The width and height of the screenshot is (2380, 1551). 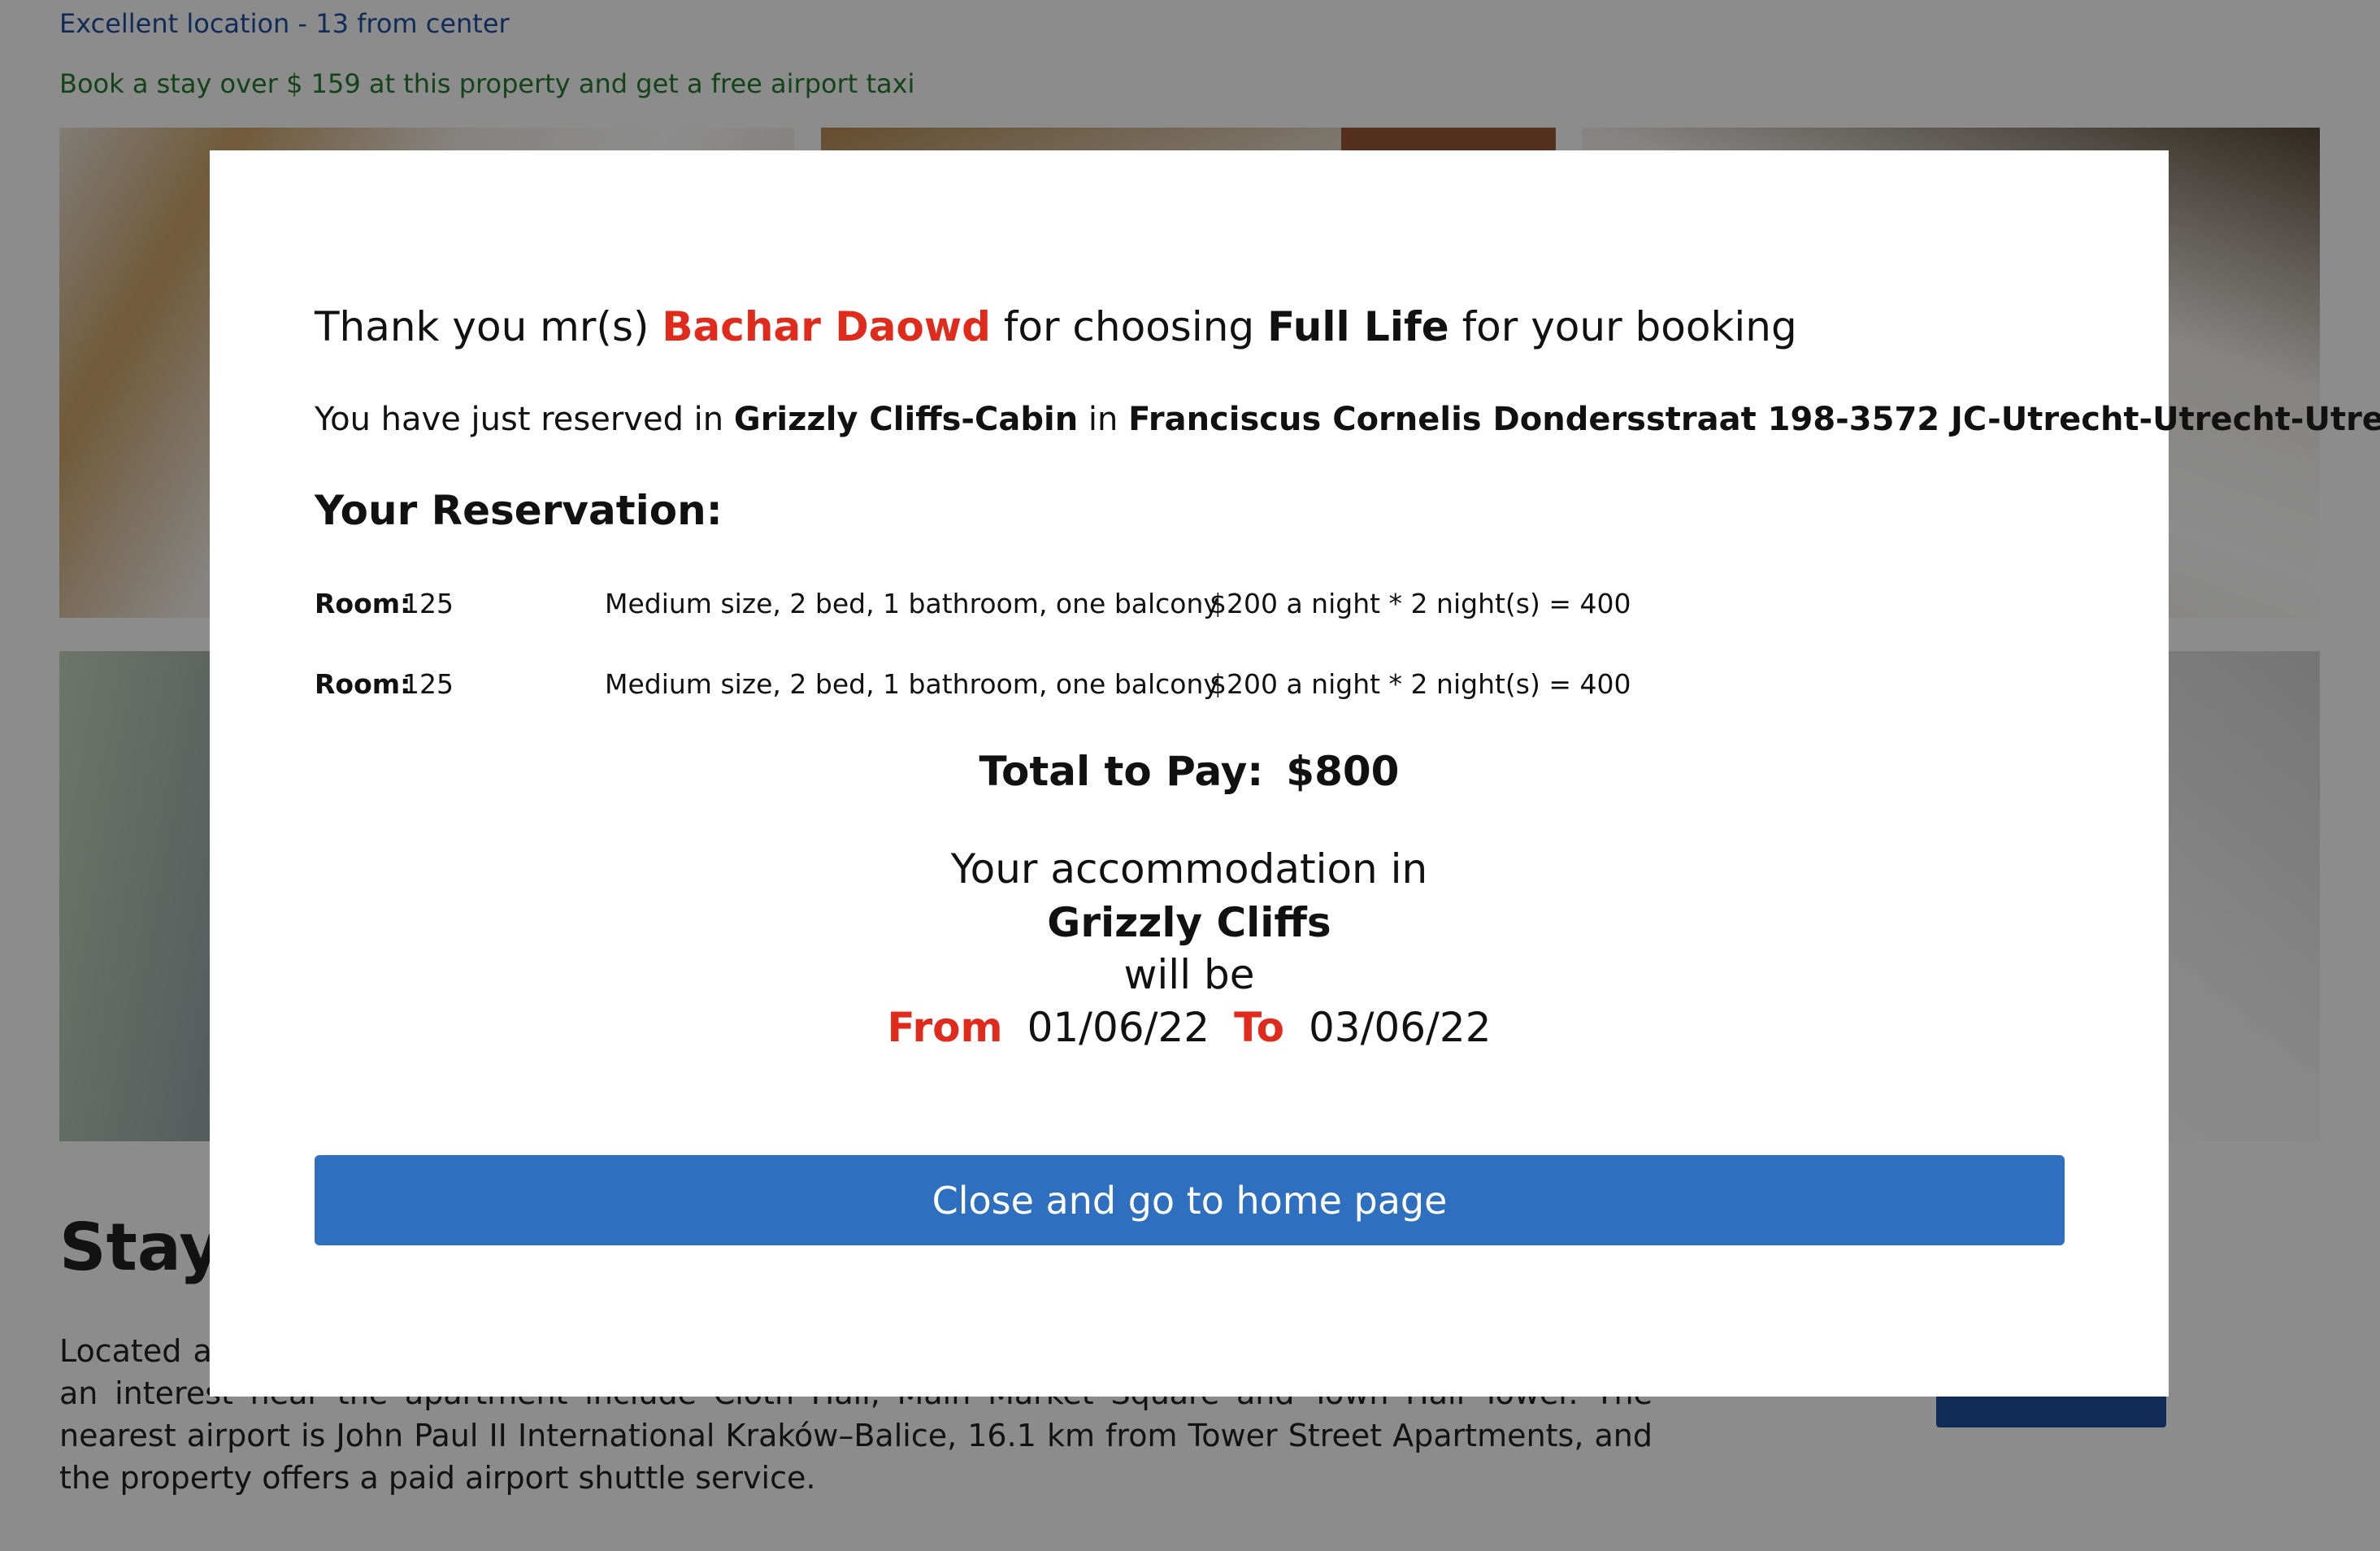 What do you see at coordinates (1118, 1027) in the screenshot?
I see `from-date: 01/06/22` at bounding box center [1118, 1027].